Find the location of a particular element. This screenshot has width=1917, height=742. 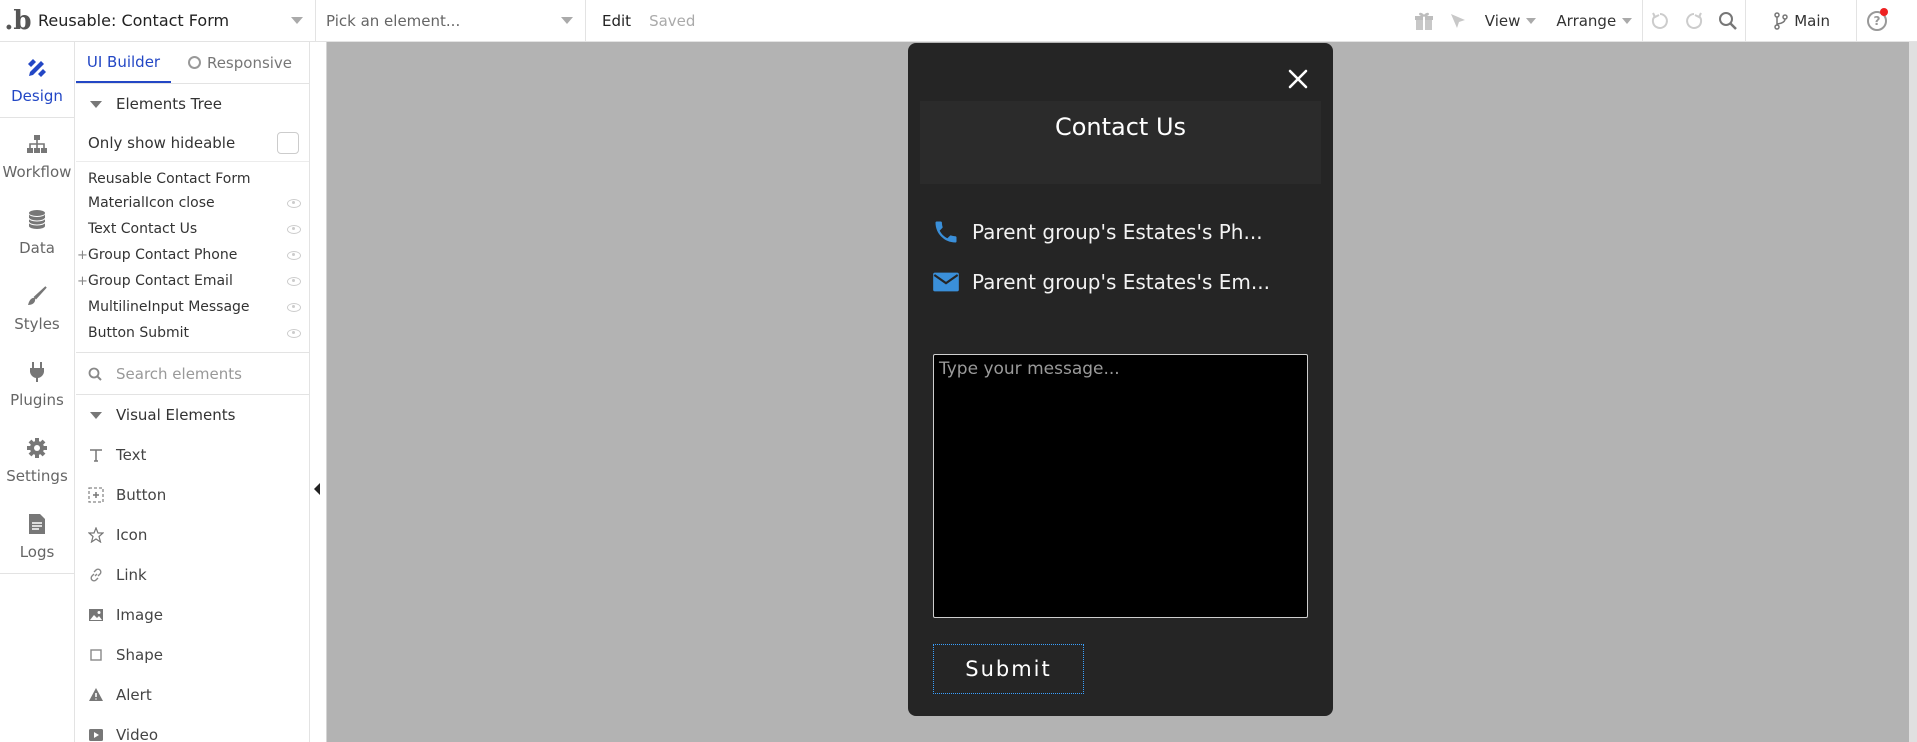

visual-element-video: Video is located at coordinates (192, 728).